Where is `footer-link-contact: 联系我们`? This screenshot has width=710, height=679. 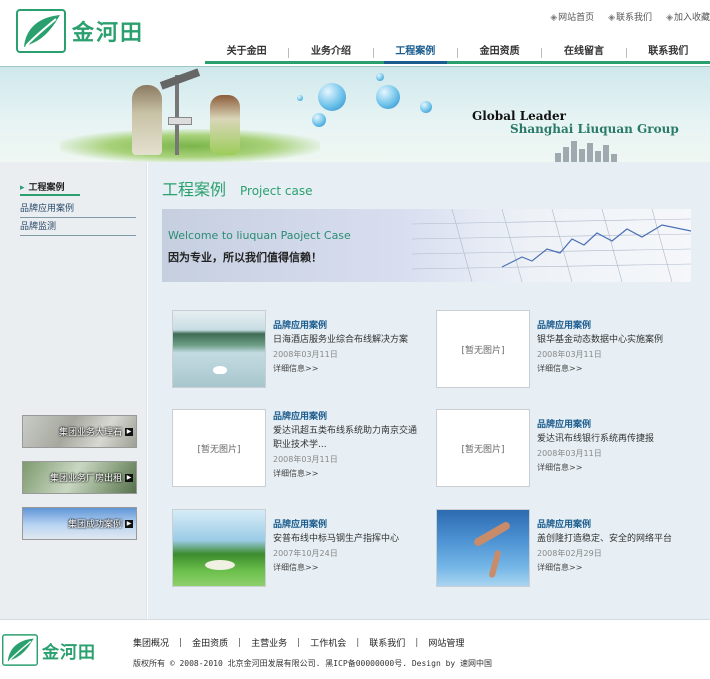 footer-link-contact: 联系我们 is located at coordinates (387, 642).